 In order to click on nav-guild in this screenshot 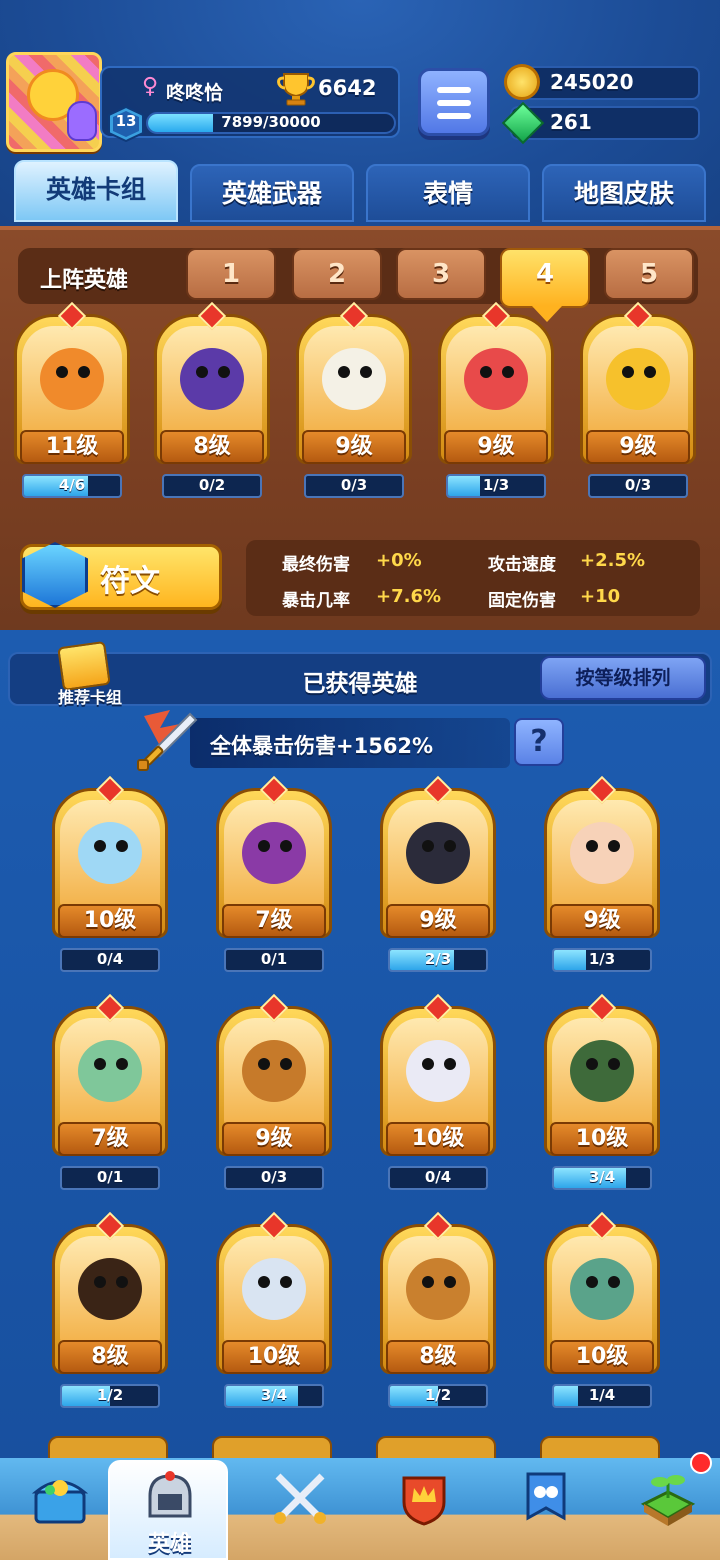, I will do `click(546, 1510)`.